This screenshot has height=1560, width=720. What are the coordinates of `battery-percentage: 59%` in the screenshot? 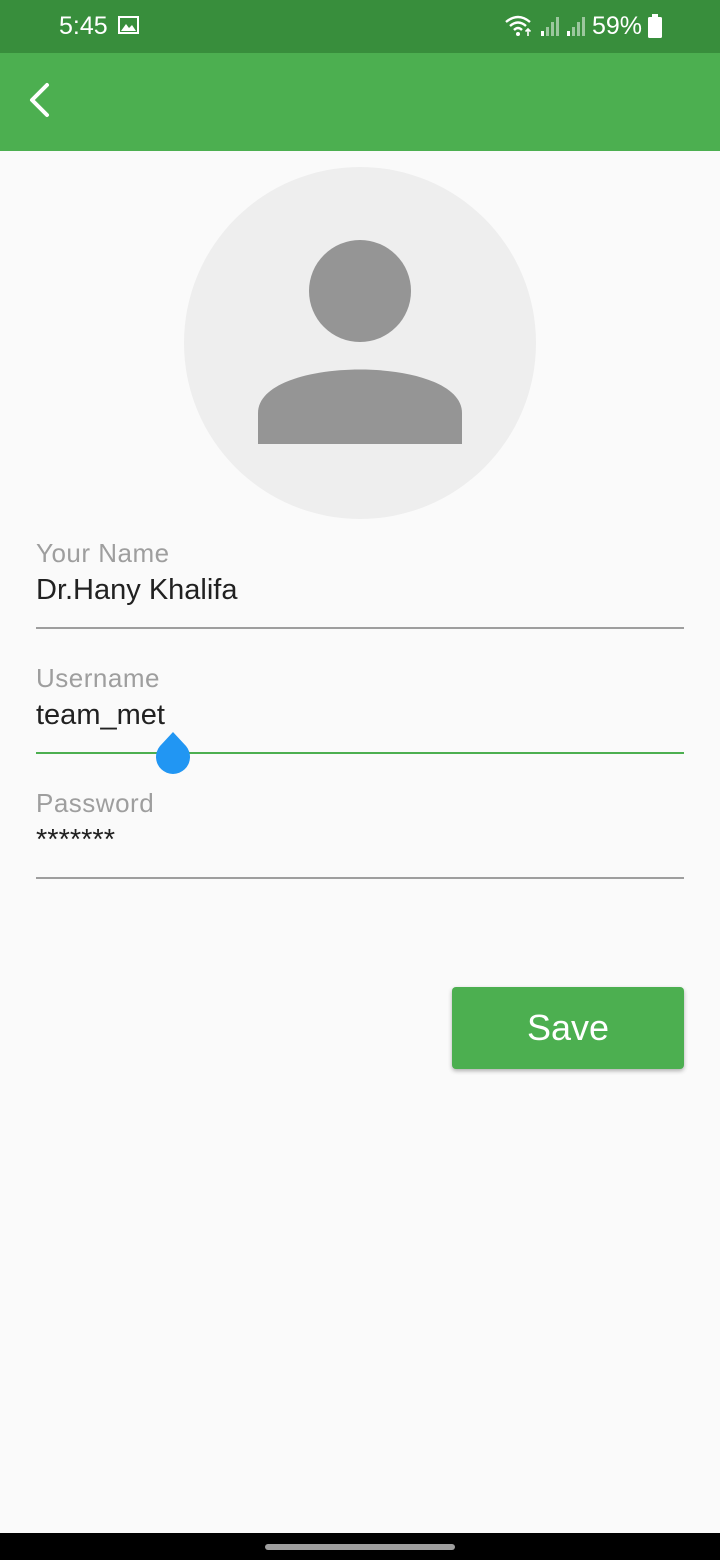 It's located at (616, 26).